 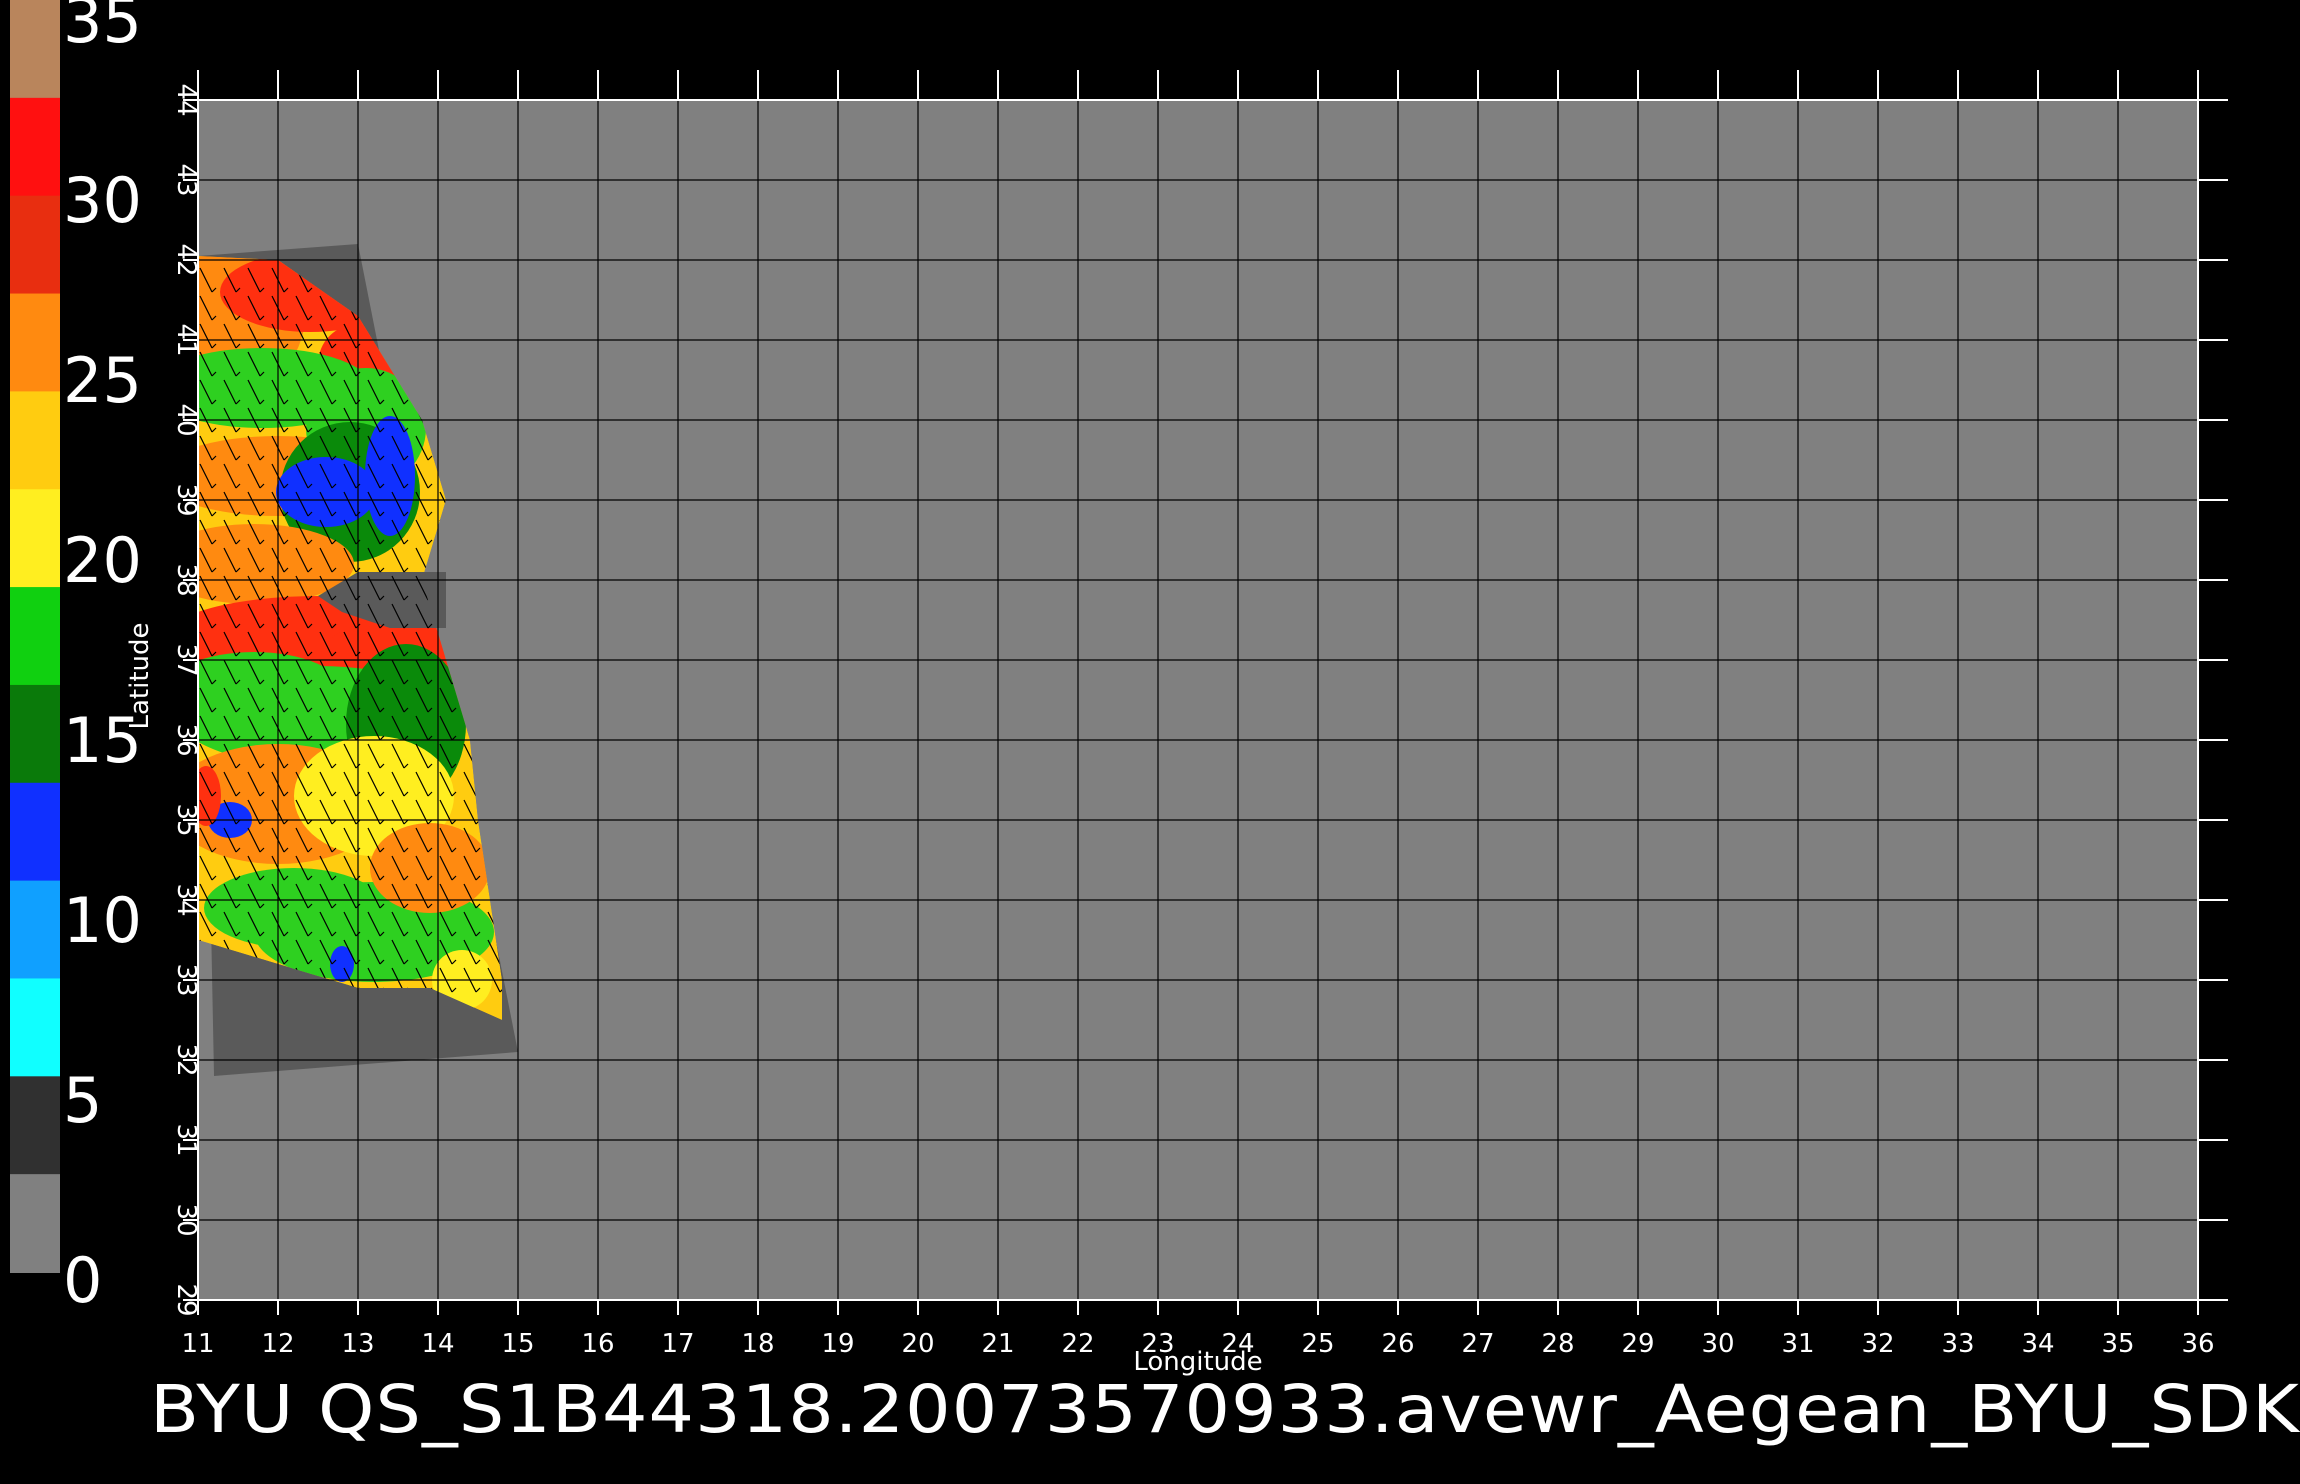 What do you see at coordinates (186, 499) in the screenshot?
I see `latitude-tick-label: 39` at bounding box center [186, 499].